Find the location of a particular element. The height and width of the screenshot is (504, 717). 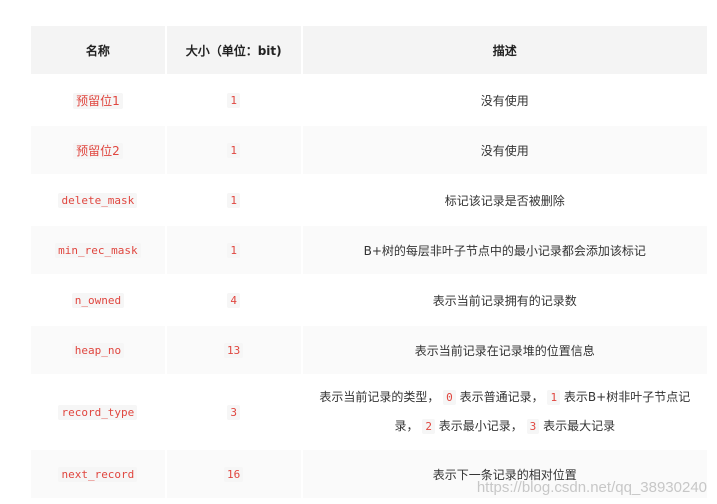

field-size: 3 is located at coordinates (233, 412).